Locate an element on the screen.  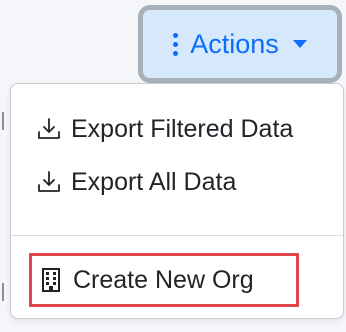
menu-item-export-filtered-data: Export Filtered Data is located at coordinates (177, 129).